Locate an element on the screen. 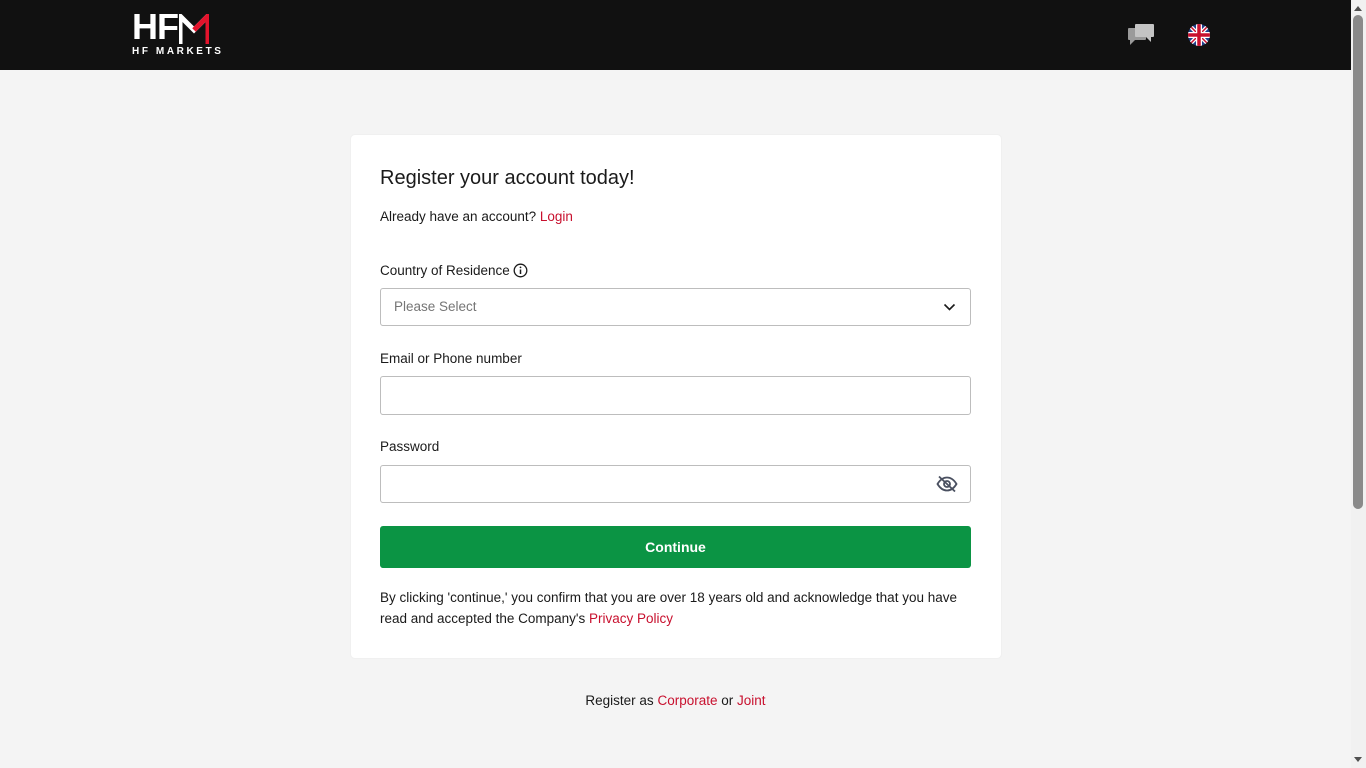 The height and width of the screenshot is (768, 1366). country-select: Please Select is located at coordinates (675, 307).